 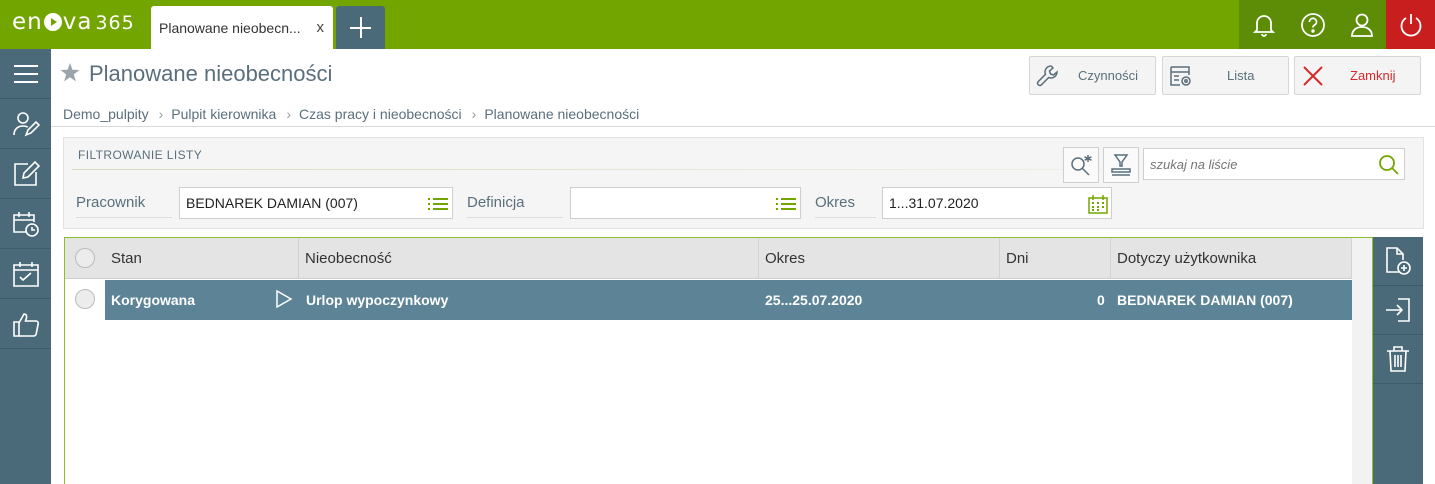 I want to click on power-icon, so click(x=1410, y=24).